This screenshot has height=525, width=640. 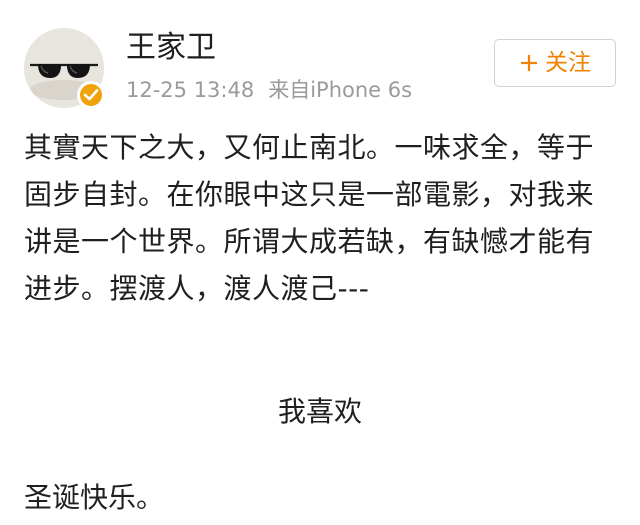 I want to click on post-meta: 12-25 13:48 来自iPhone 6s, so click(x=269, y=90).